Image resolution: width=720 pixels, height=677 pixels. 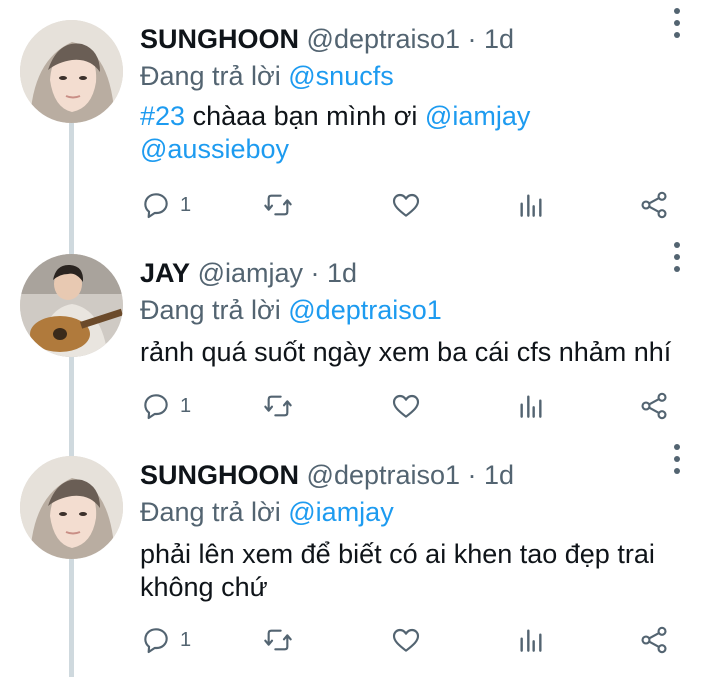 I want to click on author-name: JAY, so click(x=165, y=273).